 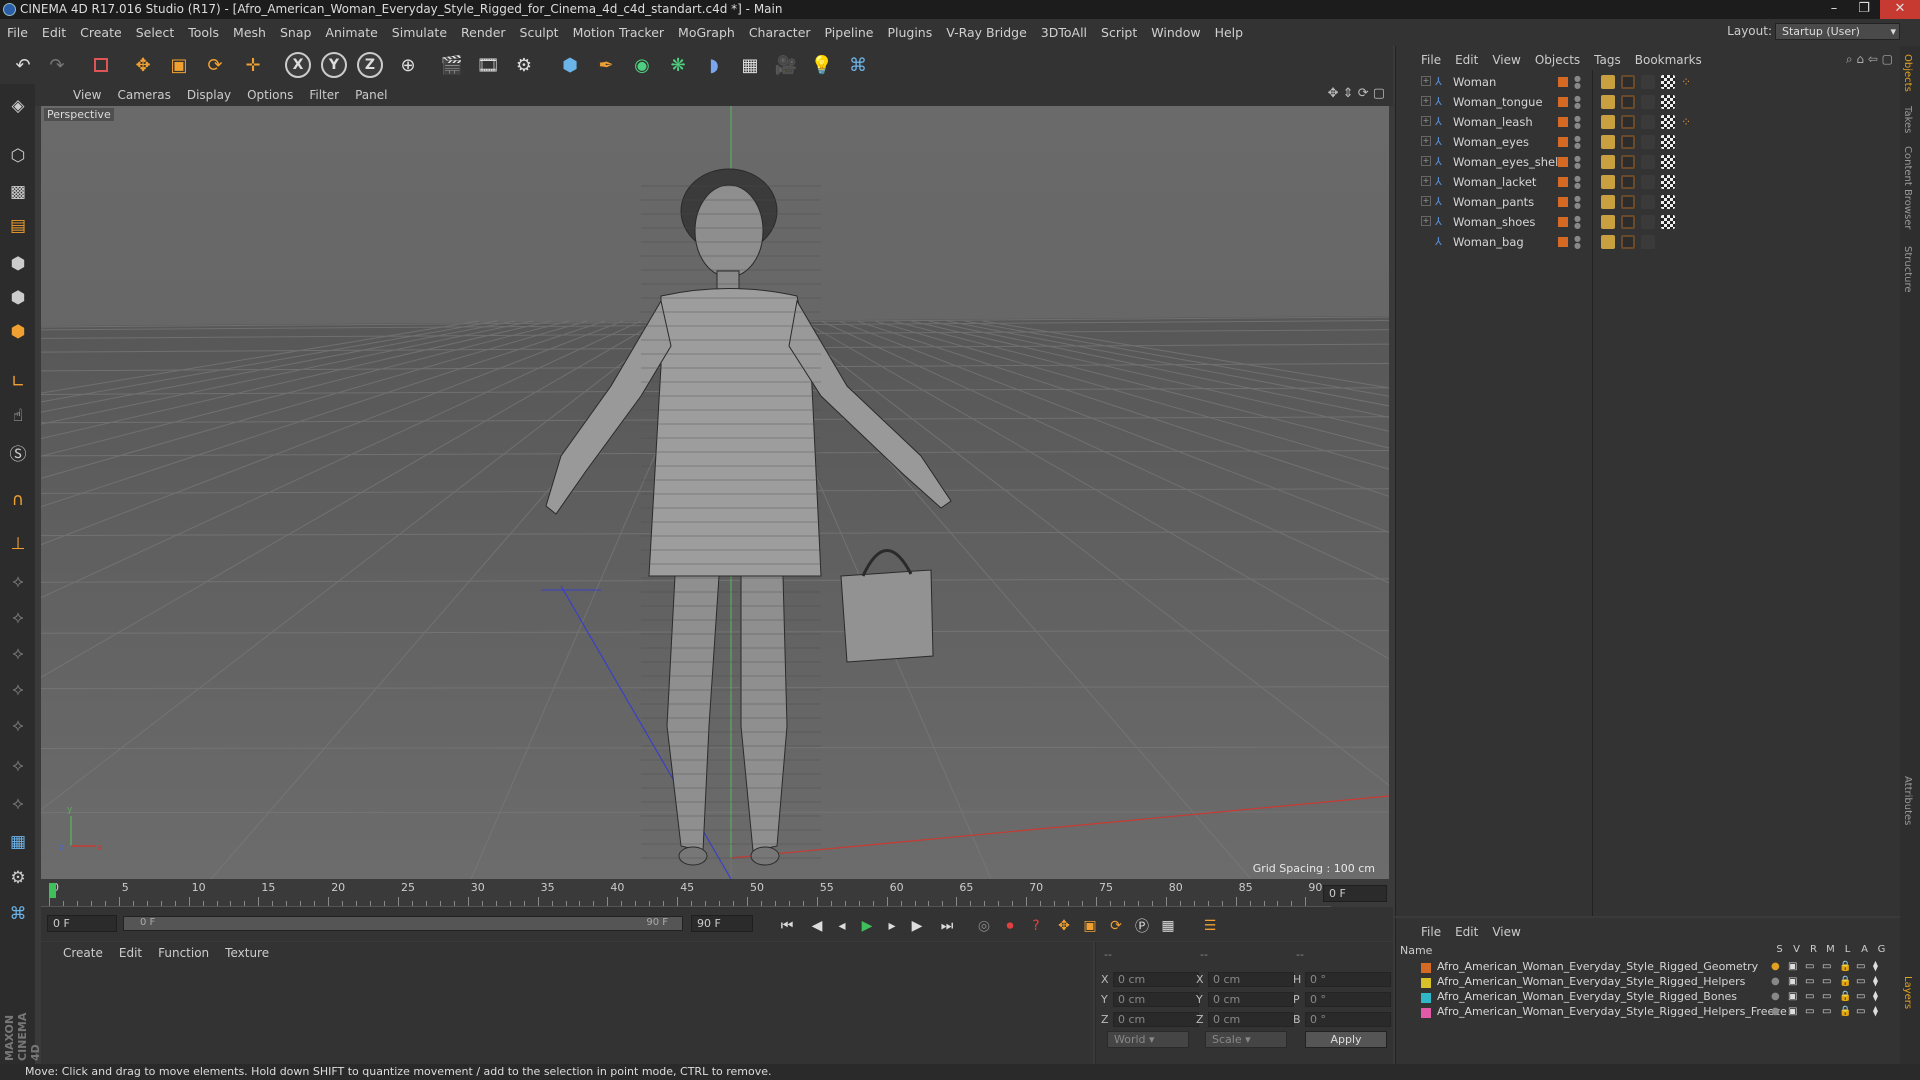 I want to click on script-icon: ⌘, so click(x=18, y=914).